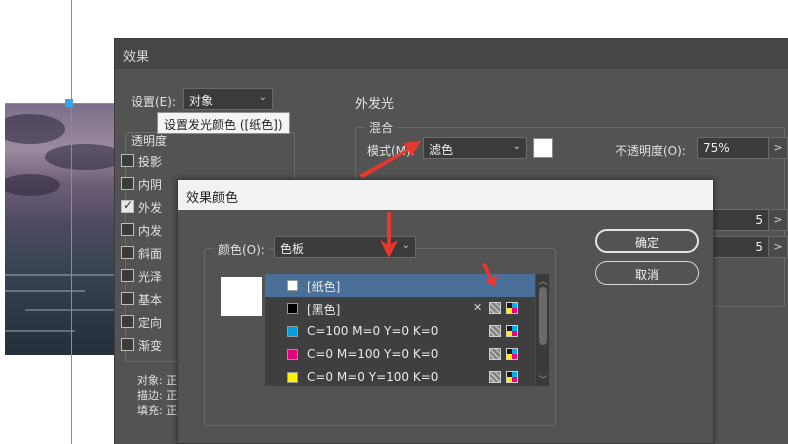  I want to click on summary-object: 对象: 正, so click(157, 380).